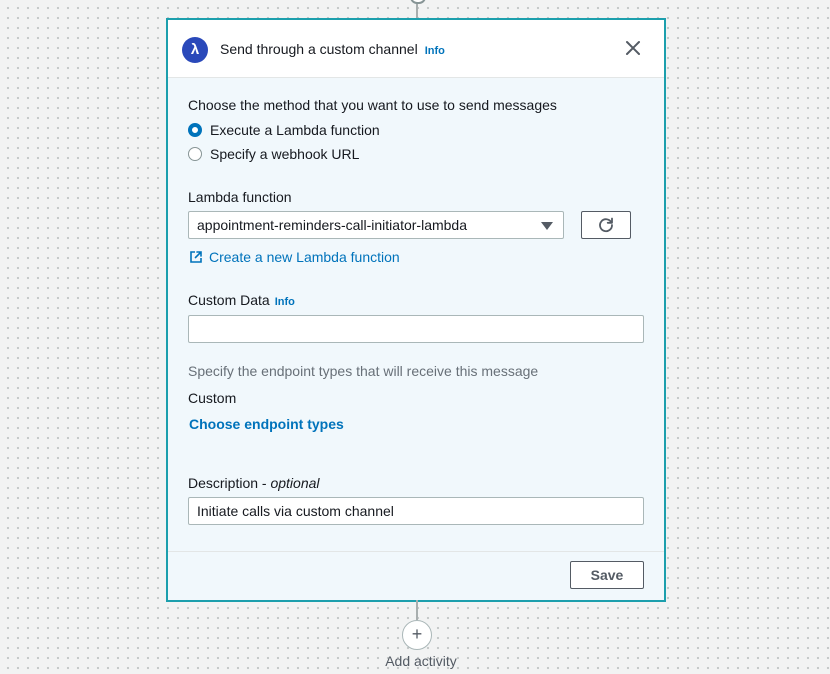  Describe the element at coordinates (417, 635) in the screenshot. I see `add-activity-button: +` at that location.